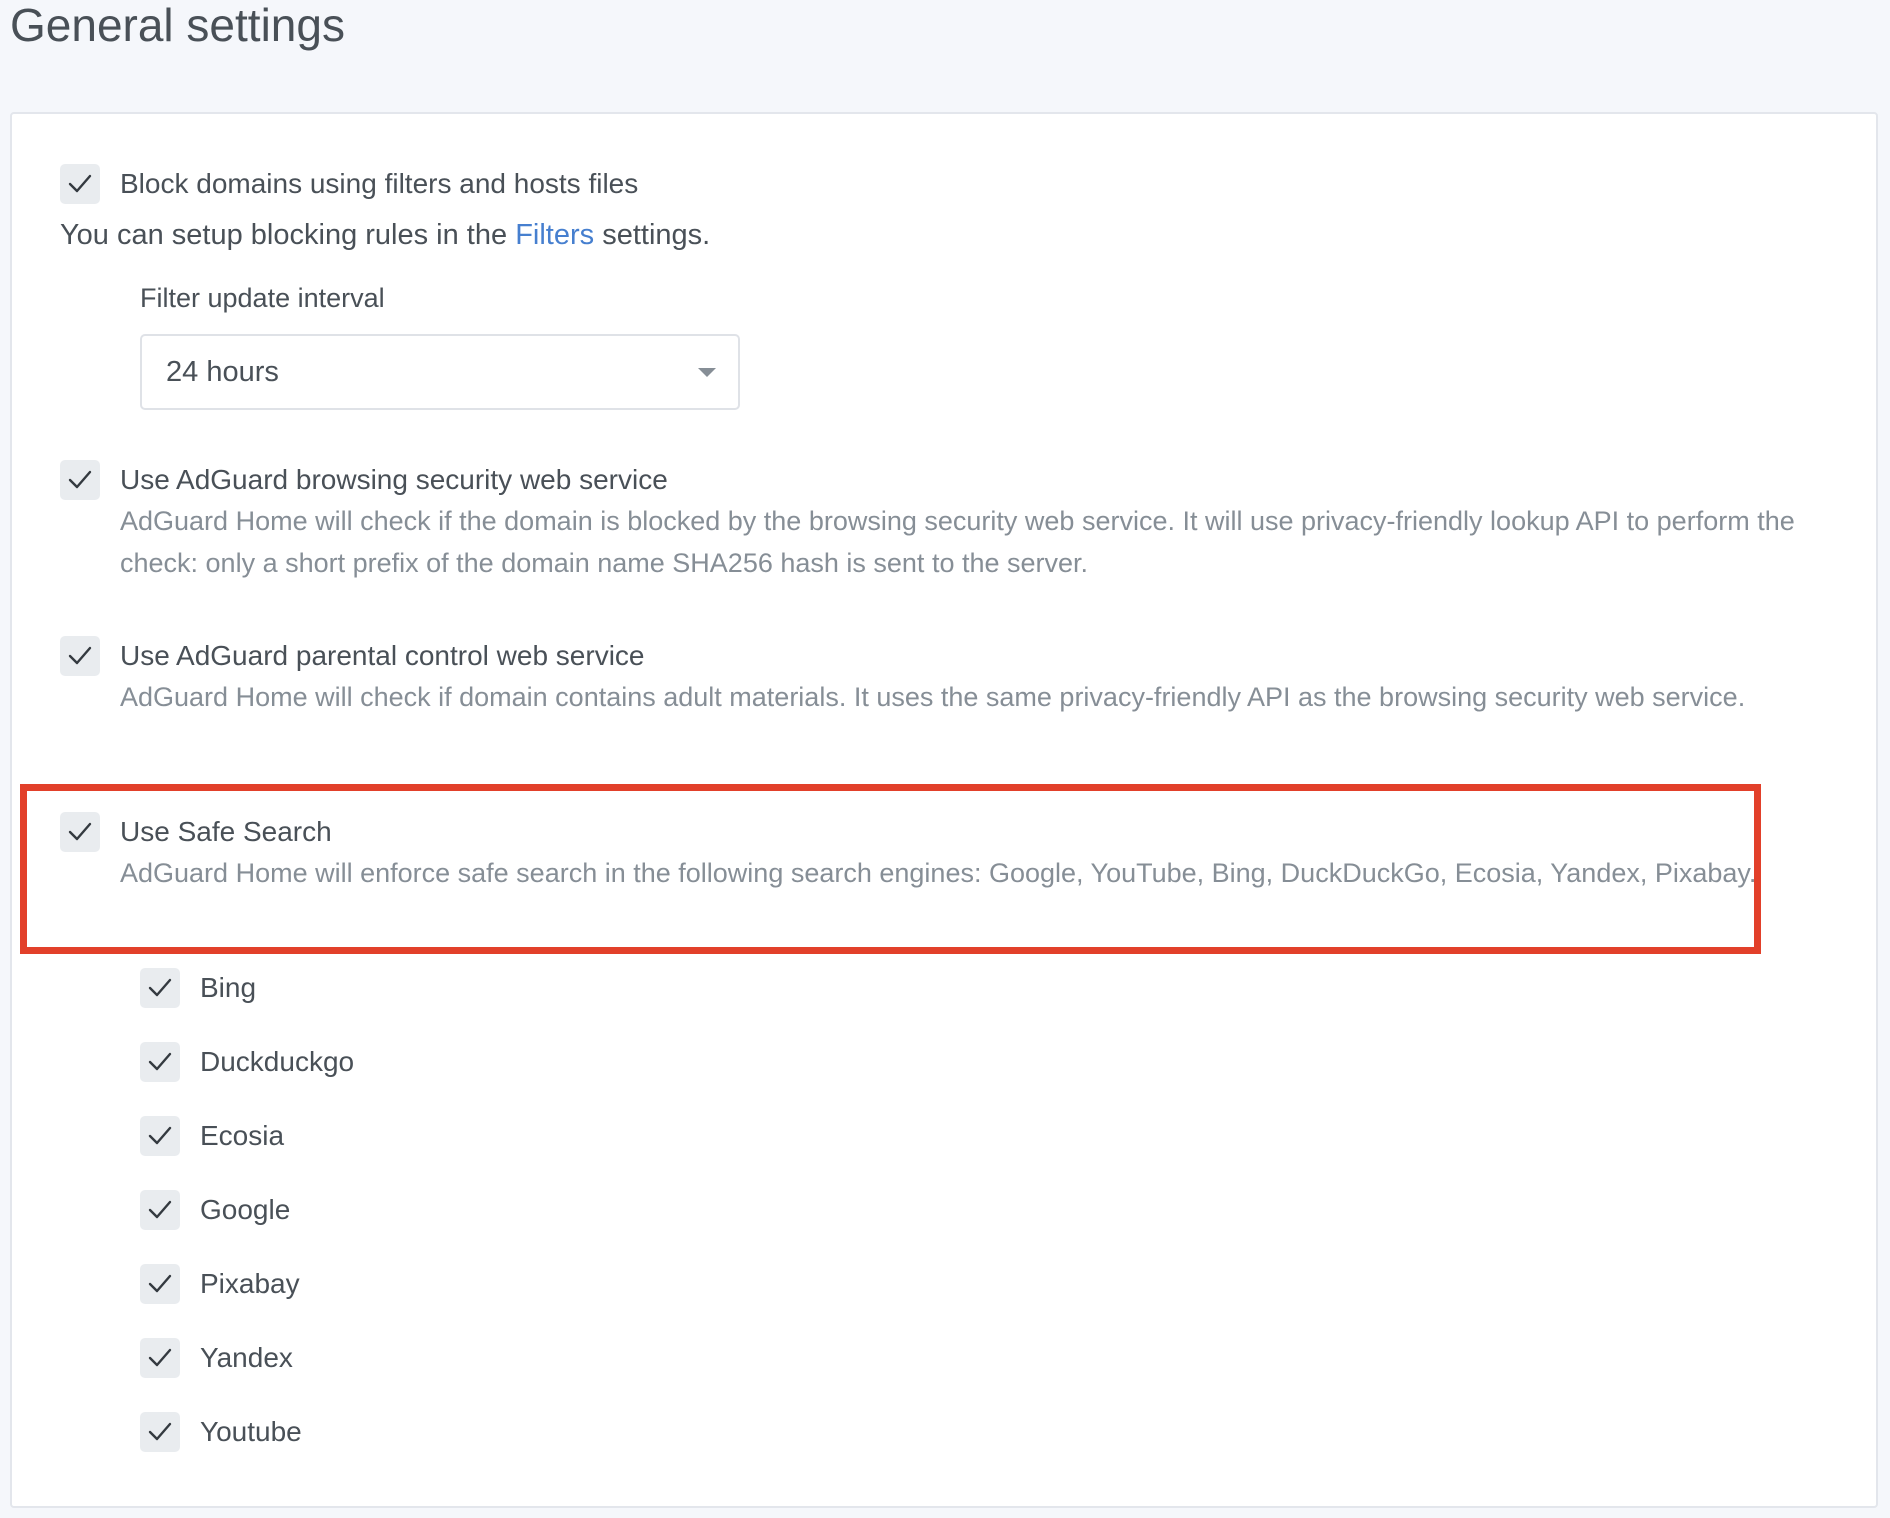 The height and width of the screenshot is (1518, 1890). I want to click on engine-google-checkbox, so click(160, 1210).